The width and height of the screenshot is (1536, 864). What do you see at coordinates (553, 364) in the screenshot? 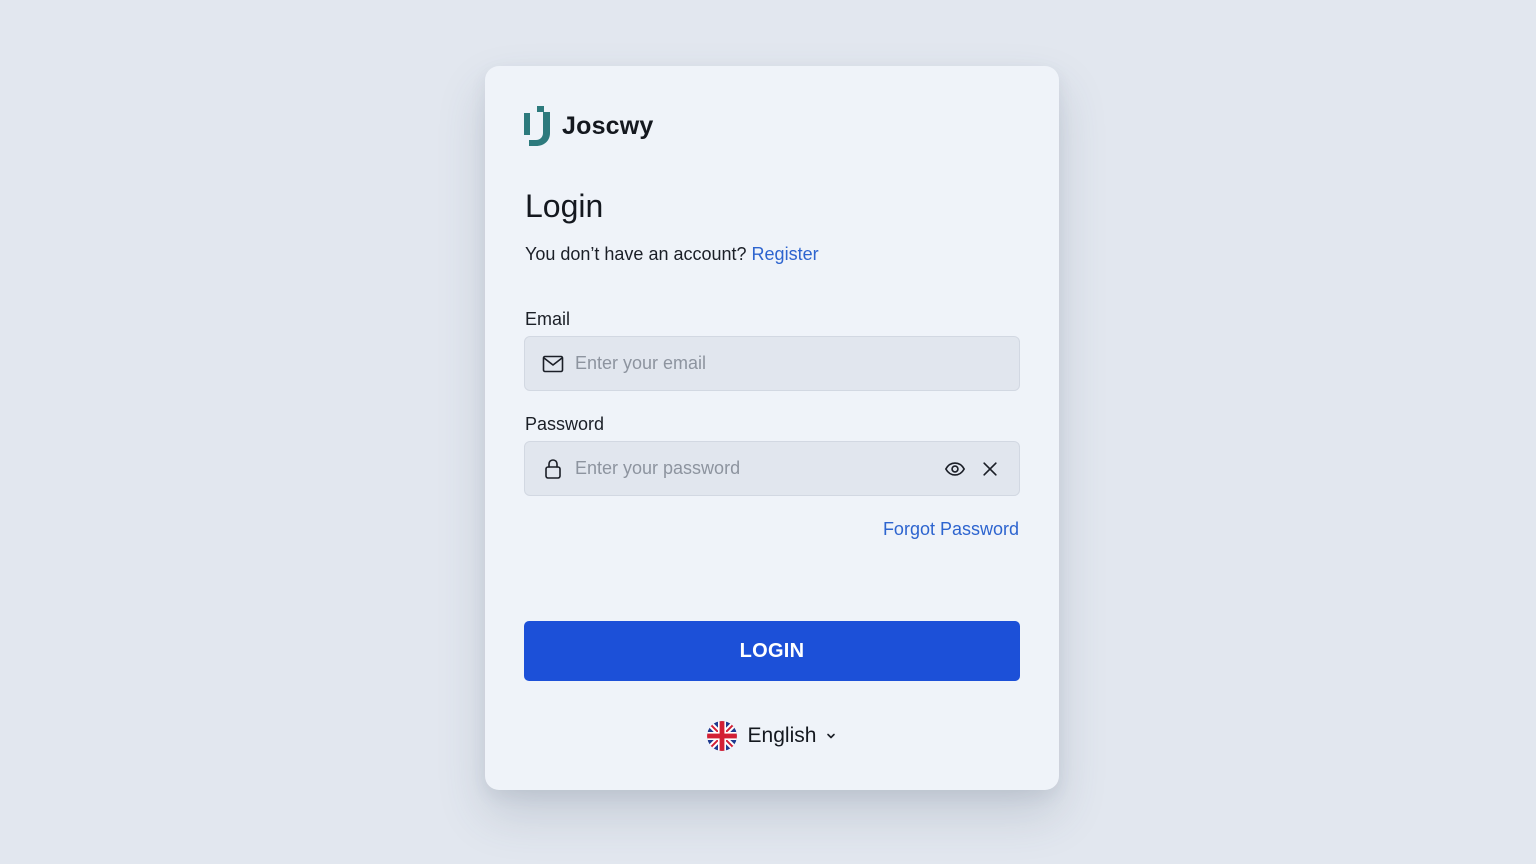
I see `mail-icon` at bounding box center [553, 364].